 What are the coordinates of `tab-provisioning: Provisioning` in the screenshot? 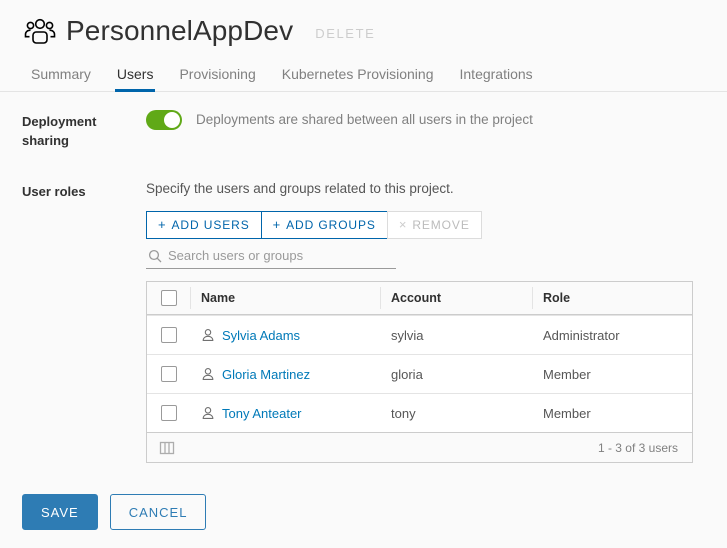 It's located at (217, 78).